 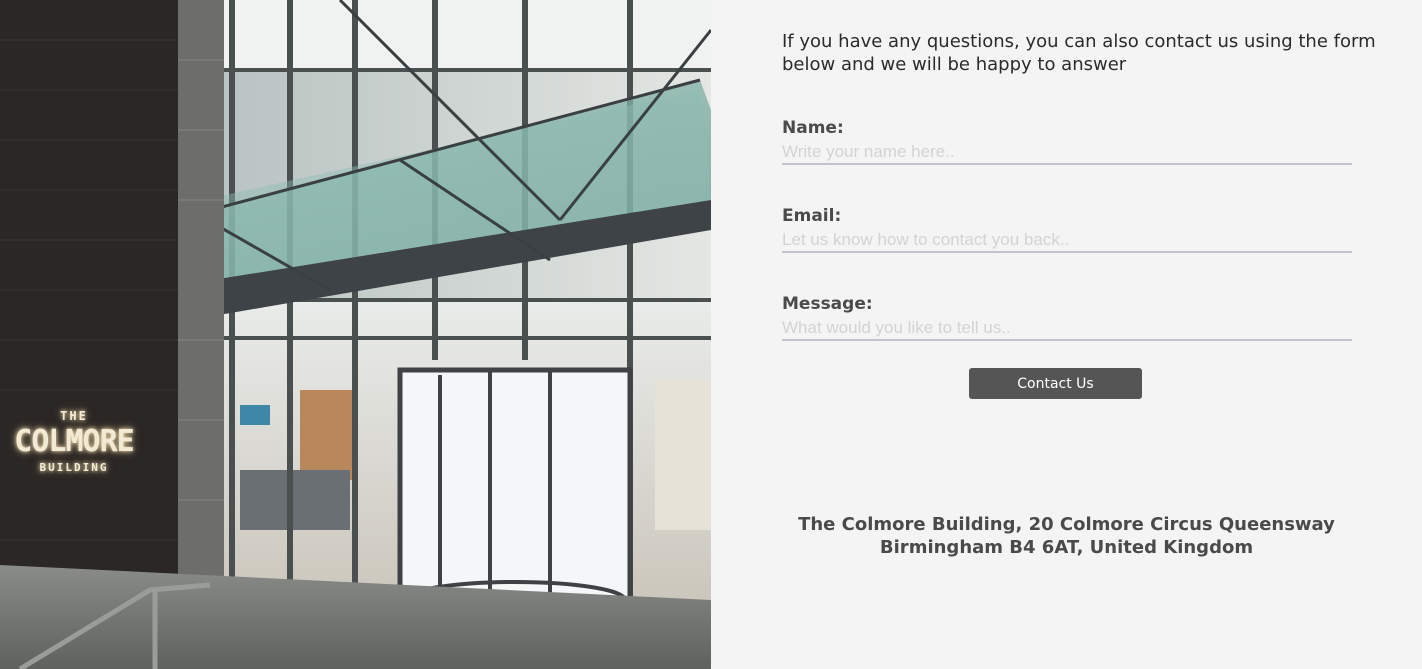 I want to click on message-field-group: Message:, so click(x=1067, y=317).